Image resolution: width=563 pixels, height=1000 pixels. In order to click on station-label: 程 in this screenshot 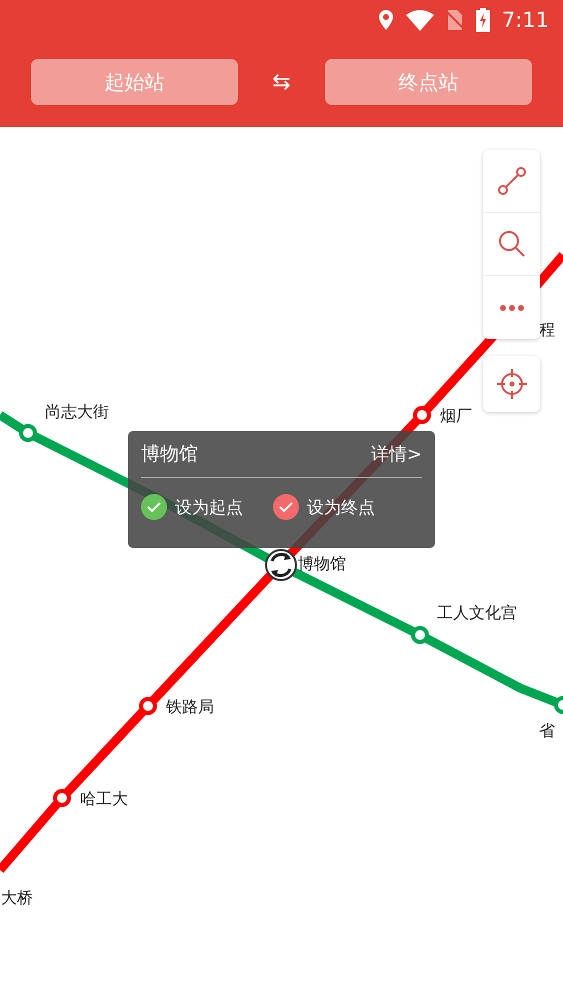, I will do `click(547, 330)`.